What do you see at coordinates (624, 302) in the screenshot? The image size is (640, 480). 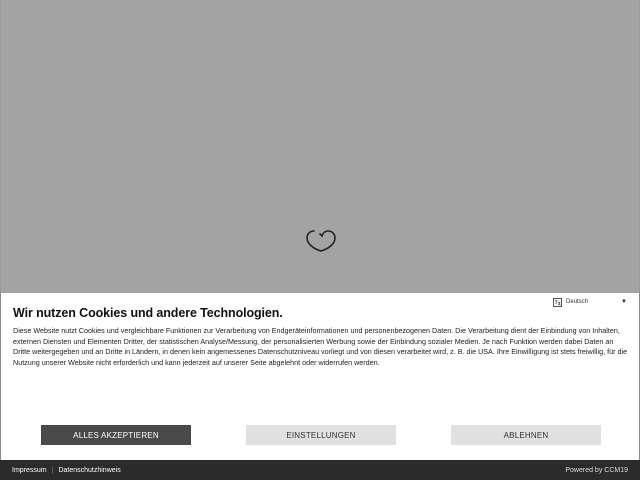 I see `caret-down-icon: ▼` at bounding box center [624, 302].